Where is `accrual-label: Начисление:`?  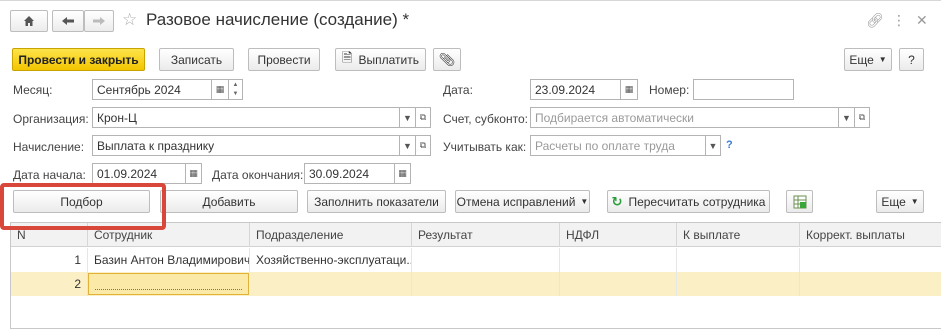
accrual-label: Начисление: is located at coordinates (49, 147).